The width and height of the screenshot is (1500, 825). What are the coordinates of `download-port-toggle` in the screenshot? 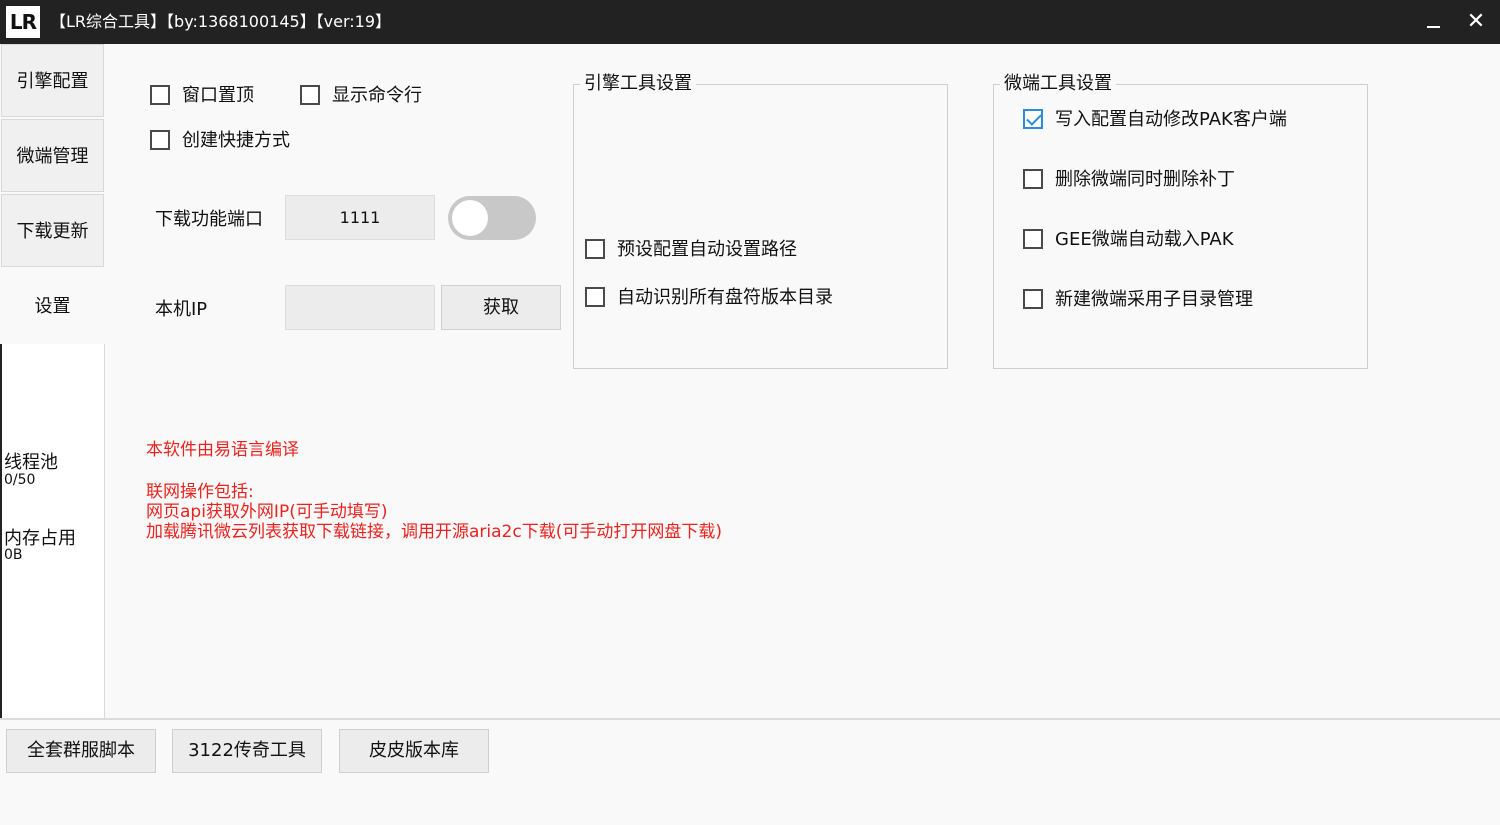 It's located at (492, 218).